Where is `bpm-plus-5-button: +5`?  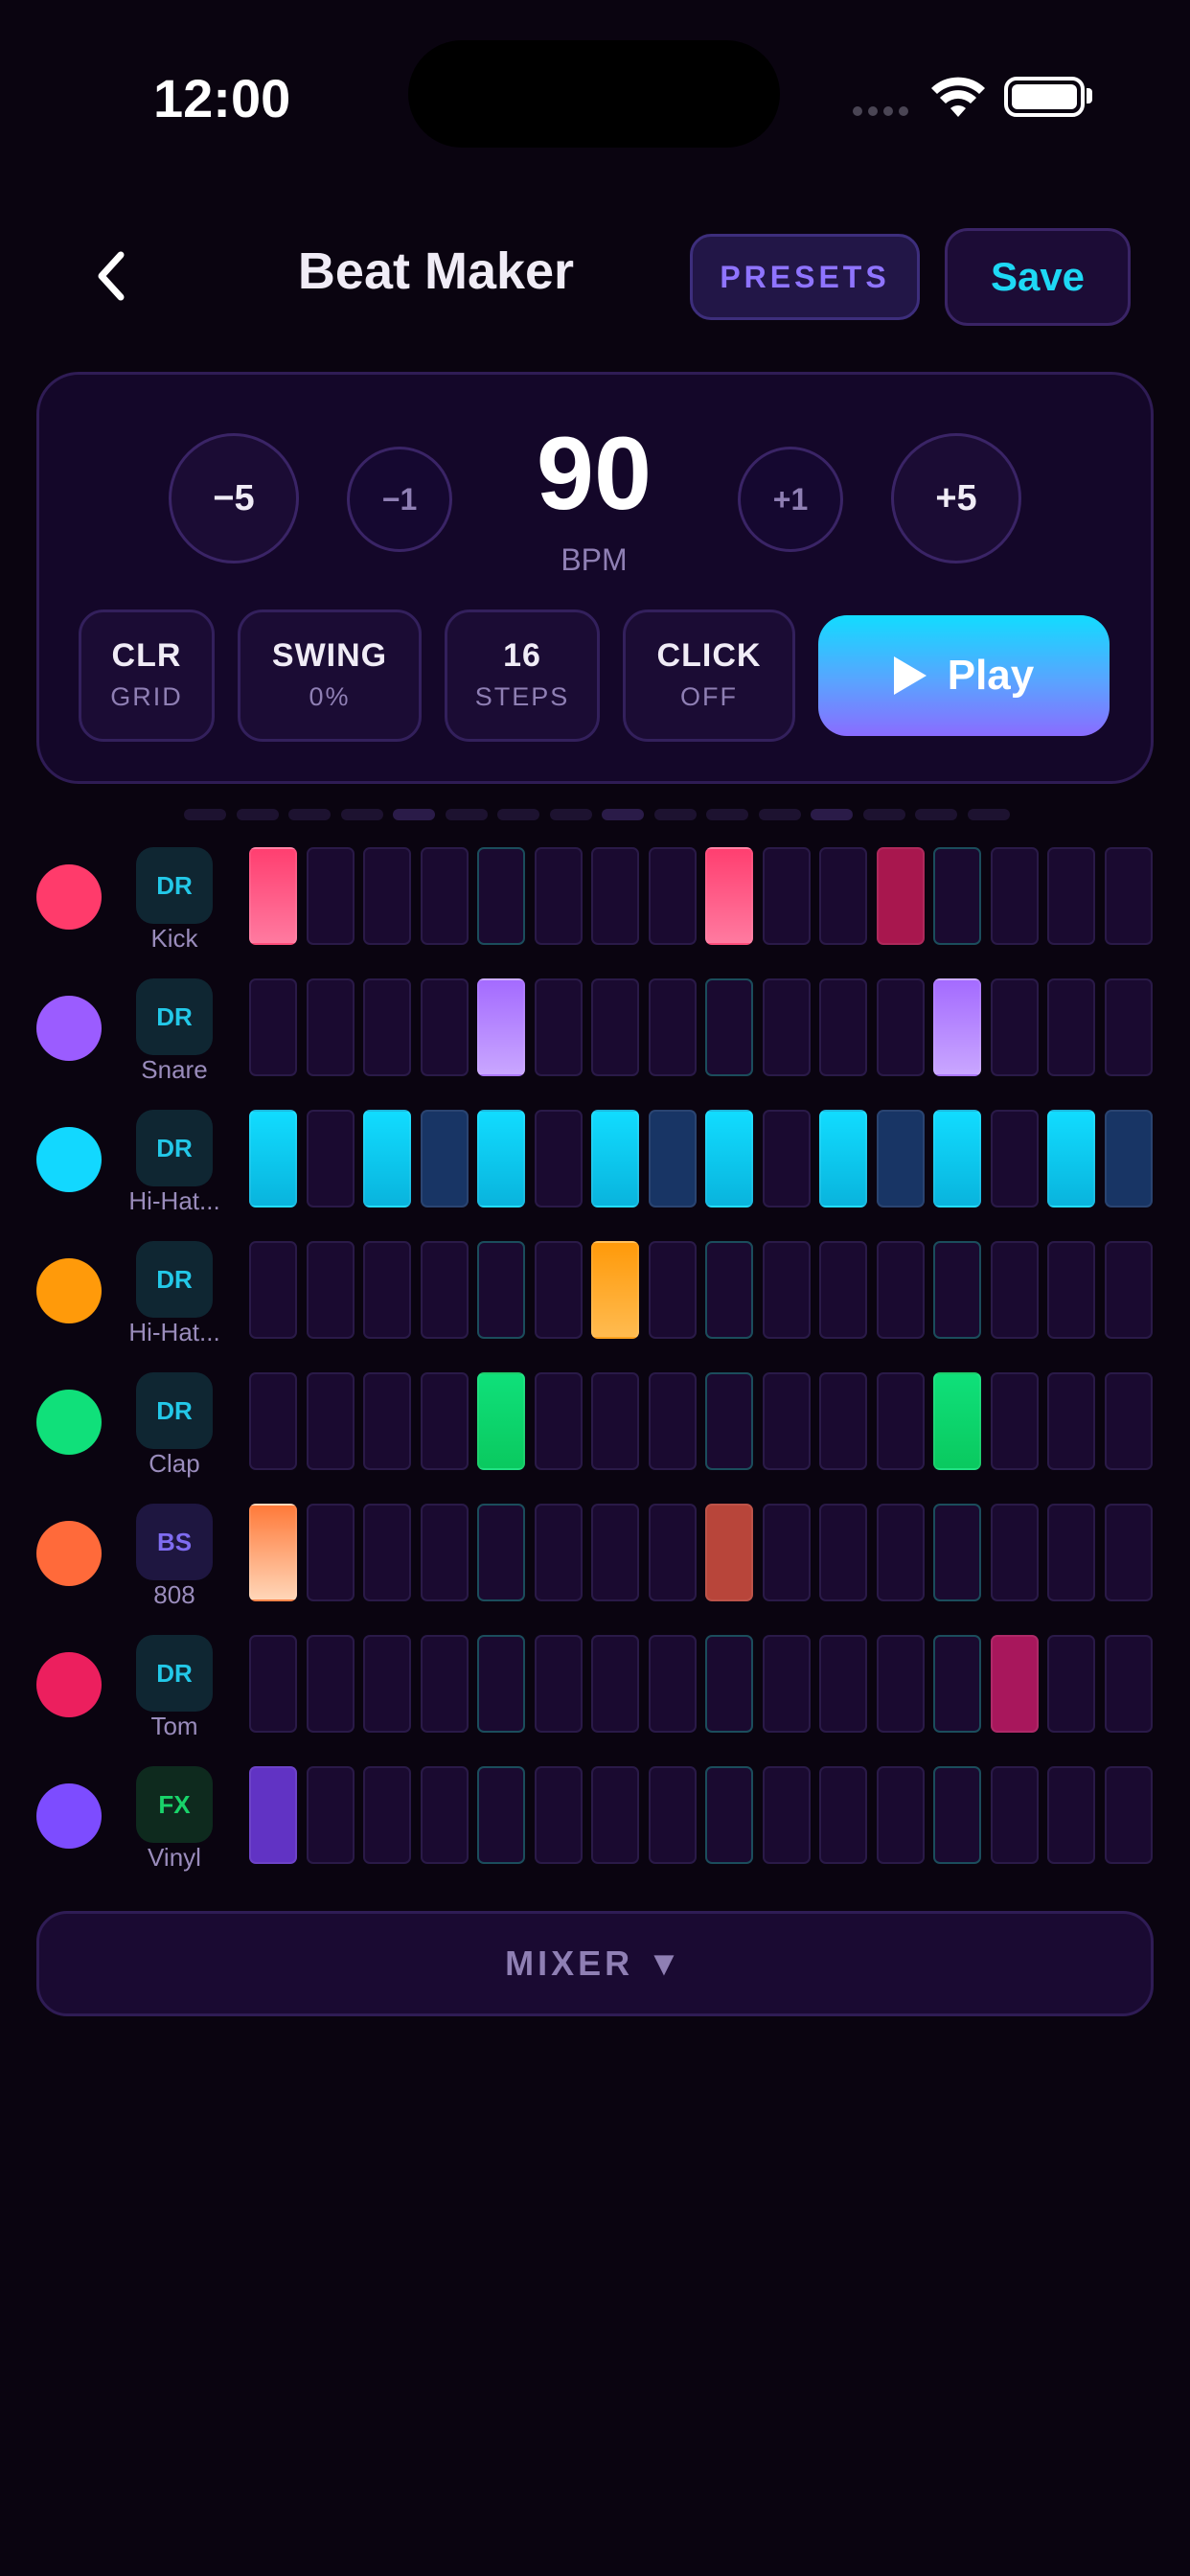 bpm-plus-5-button: +5 is located at coordinates (956, 498).